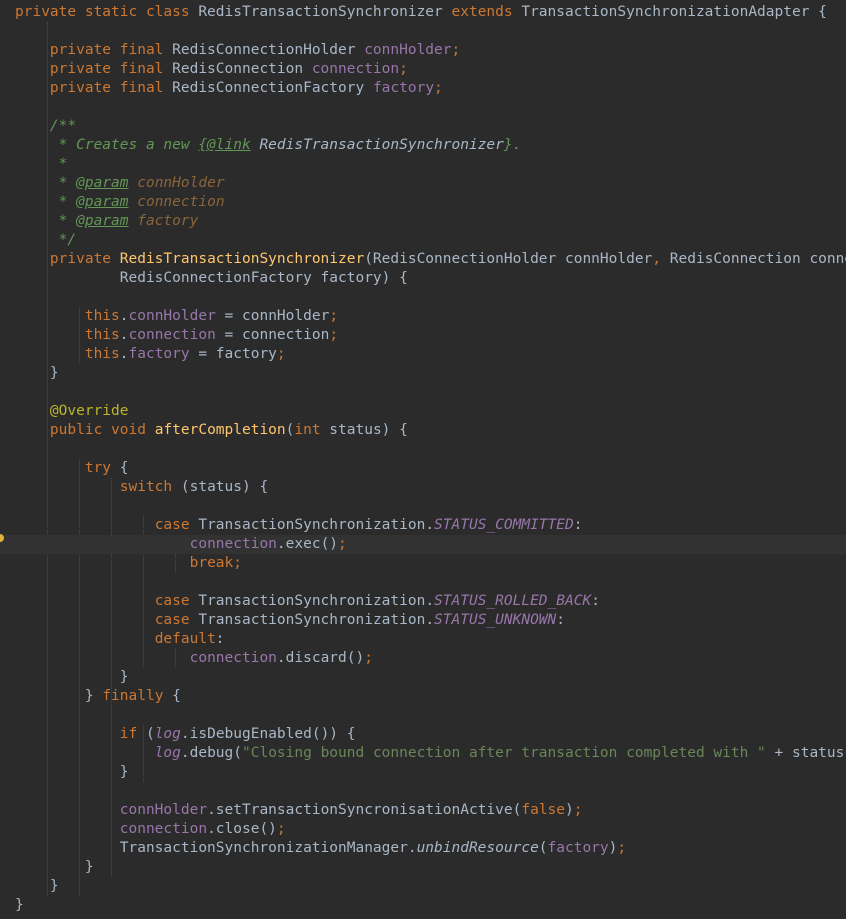  Describe the element at coordinates (423, 696) in the screenshot. I see `code-line: } finally {` at that location.